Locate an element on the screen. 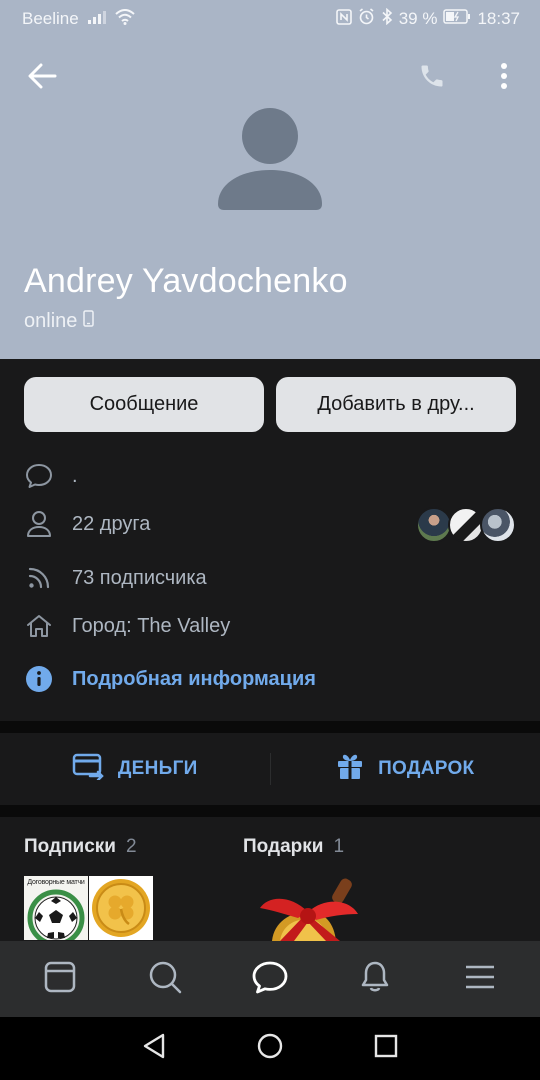 The width and height of the screenshot is (540, 1080). back-icon is located at coordinates (42, 78).